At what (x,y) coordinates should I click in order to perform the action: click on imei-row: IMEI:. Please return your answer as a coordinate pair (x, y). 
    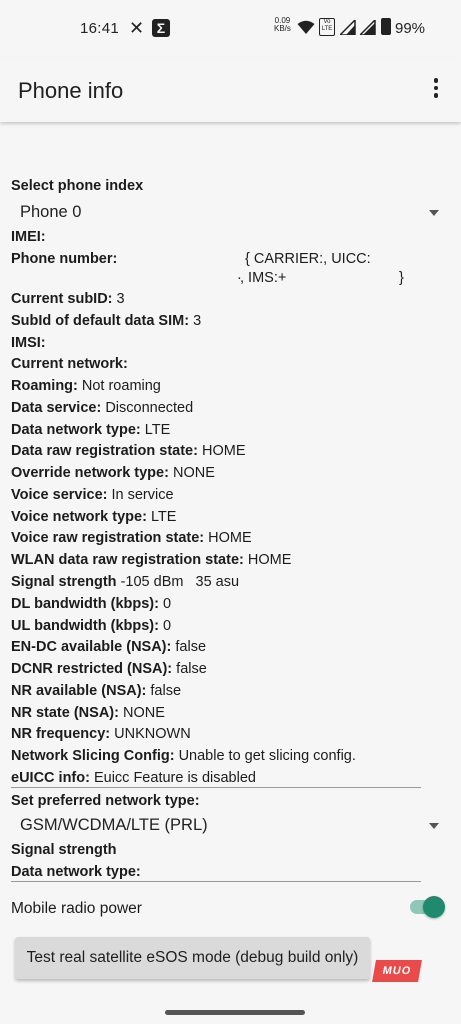
    Looking at the image, I should click on (28, 237).